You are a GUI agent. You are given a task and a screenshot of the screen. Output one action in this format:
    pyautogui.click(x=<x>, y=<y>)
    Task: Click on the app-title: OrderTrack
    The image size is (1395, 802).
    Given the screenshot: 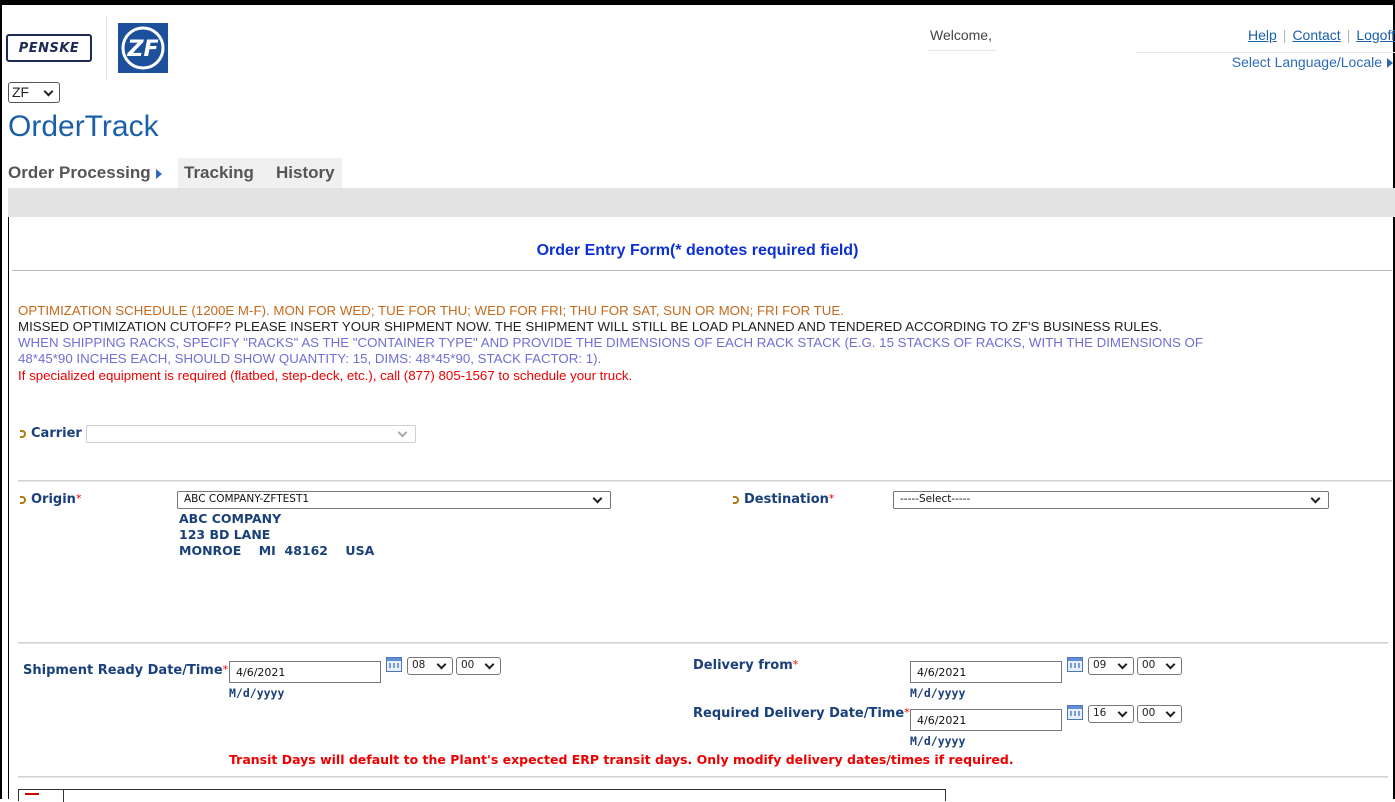 What is the action you would take?
    pyautogui.click(x=83, y=126)
    